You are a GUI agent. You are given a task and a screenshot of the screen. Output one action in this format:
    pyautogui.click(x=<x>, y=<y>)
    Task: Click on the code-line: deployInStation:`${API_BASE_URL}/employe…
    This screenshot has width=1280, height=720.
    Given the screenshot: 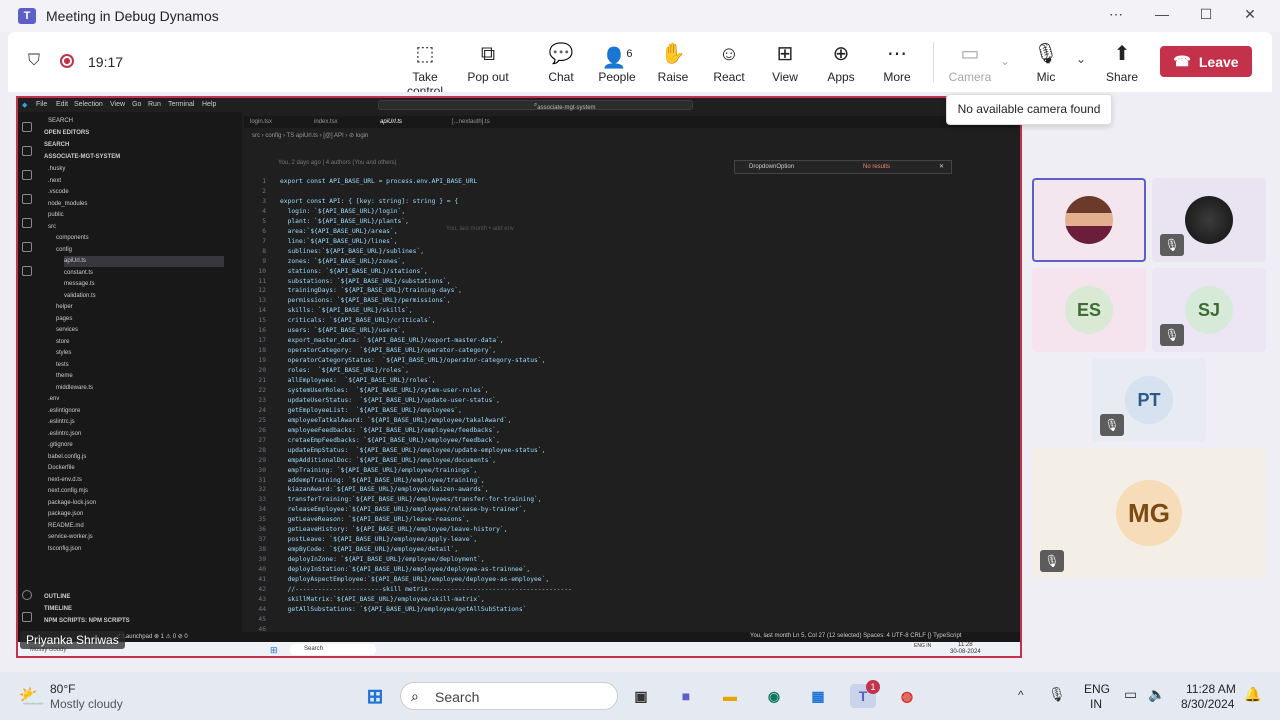 What is the action you would take?
    pyautogui.click(x=405, y=569)
    